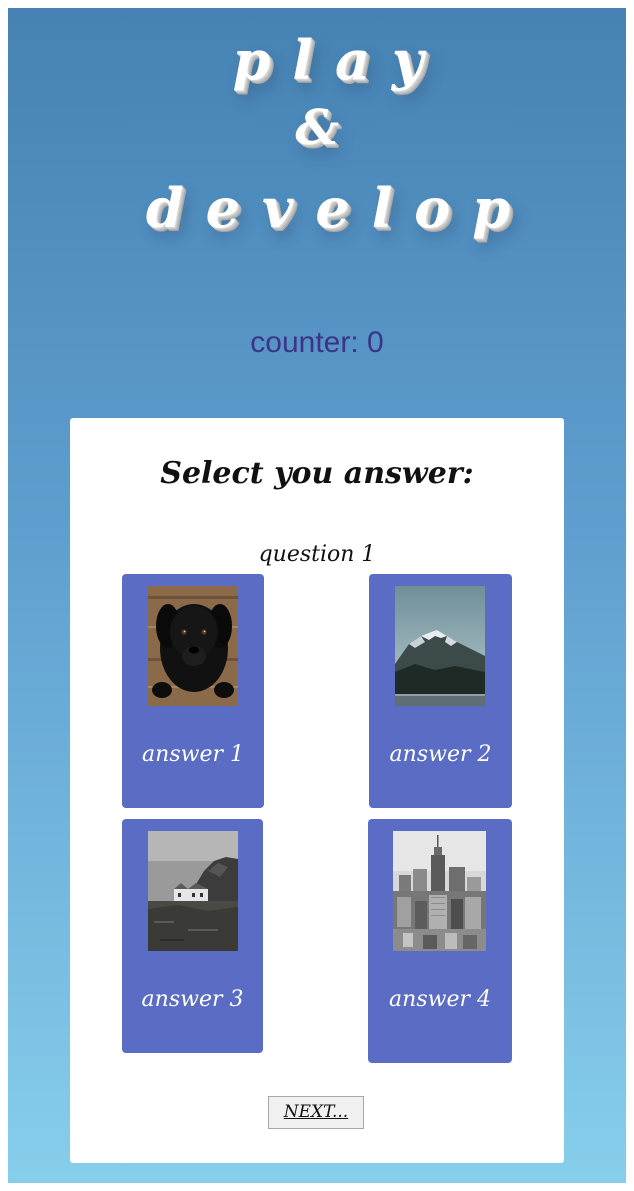 The height and width of the screenshot is (1191, 634). What do you see at coordinates (193, 754) in the screenshot?
I see `answer-label: answer 1` at bounding box center [193, 754].